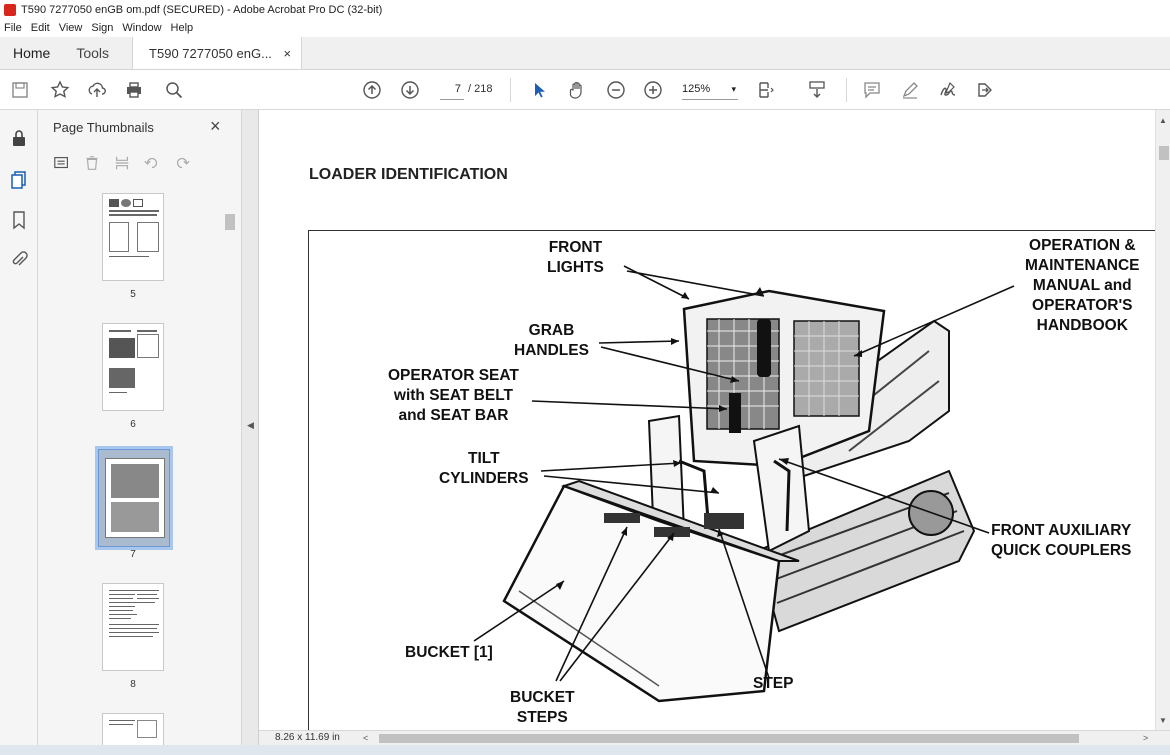  I want to click on share-export-icon, so click(985, 90).